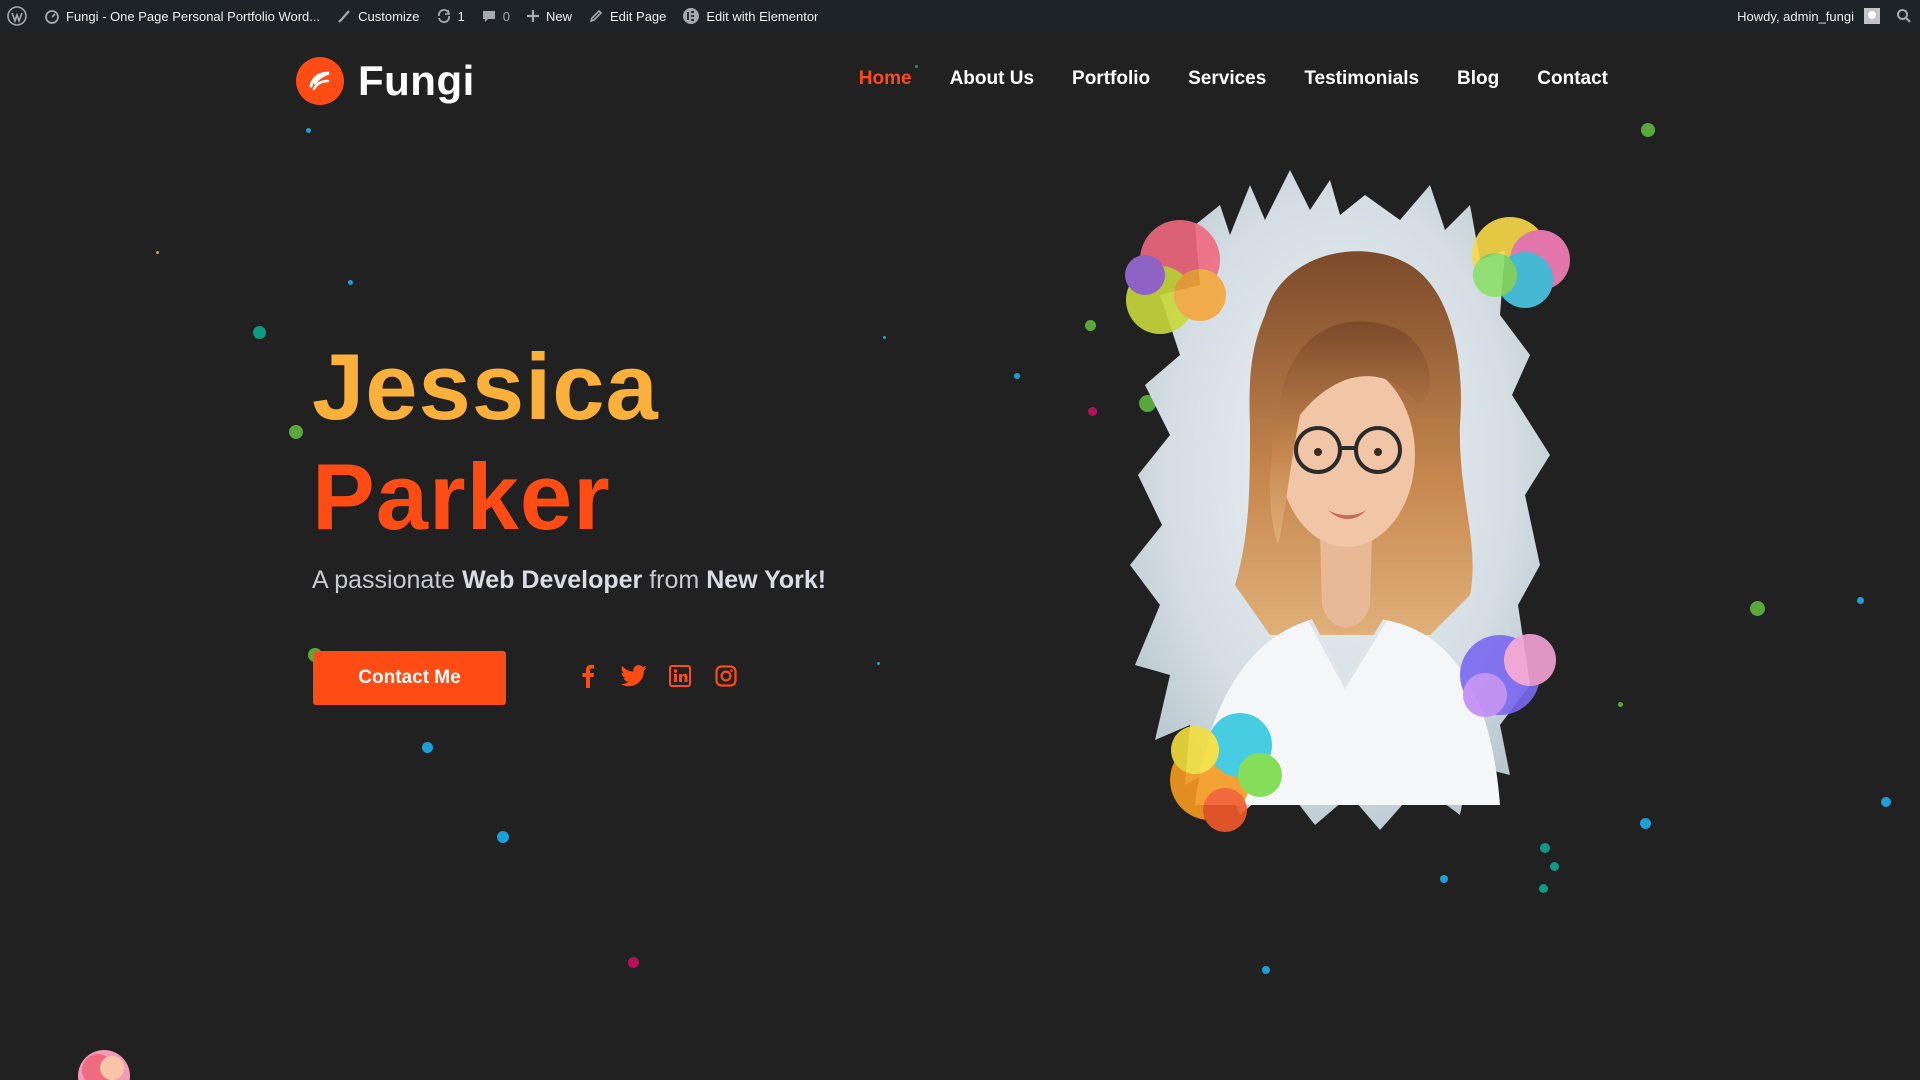 The height and width of the screenshot is (1080, 1920). What do you see at coordinates (506, 16) in the screenshot?
I see `comments-count: 0` at bounding box center [506, 16].